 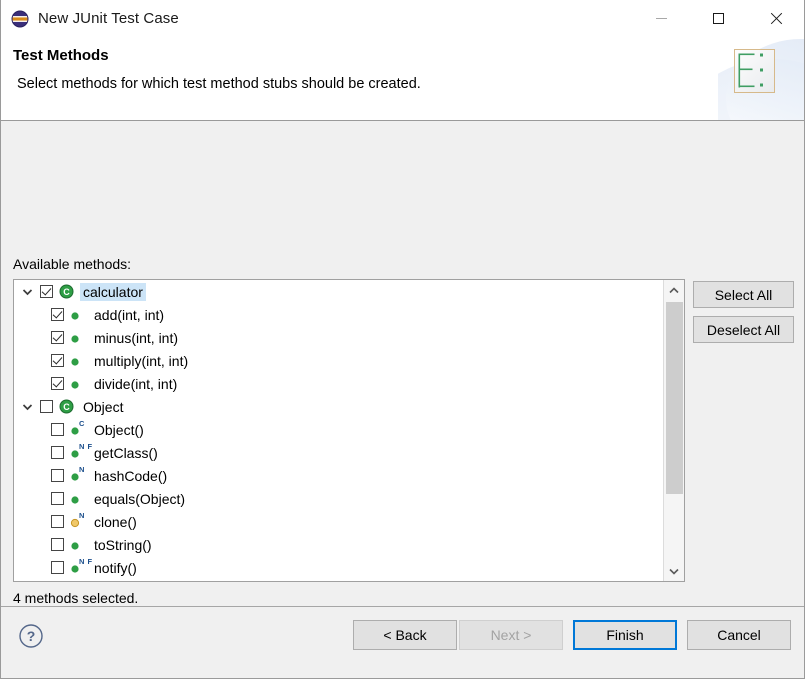 What do you see at coordinates (338, 498) in the screenshot?
I see `tree-row: equals(Object)` at bounding box center [338, 498].